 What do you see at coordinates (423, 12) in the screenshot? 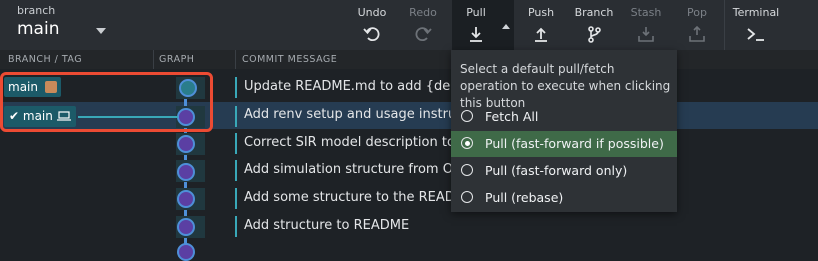
I see `redo-label: Redo` at bounding box center [423, 12].